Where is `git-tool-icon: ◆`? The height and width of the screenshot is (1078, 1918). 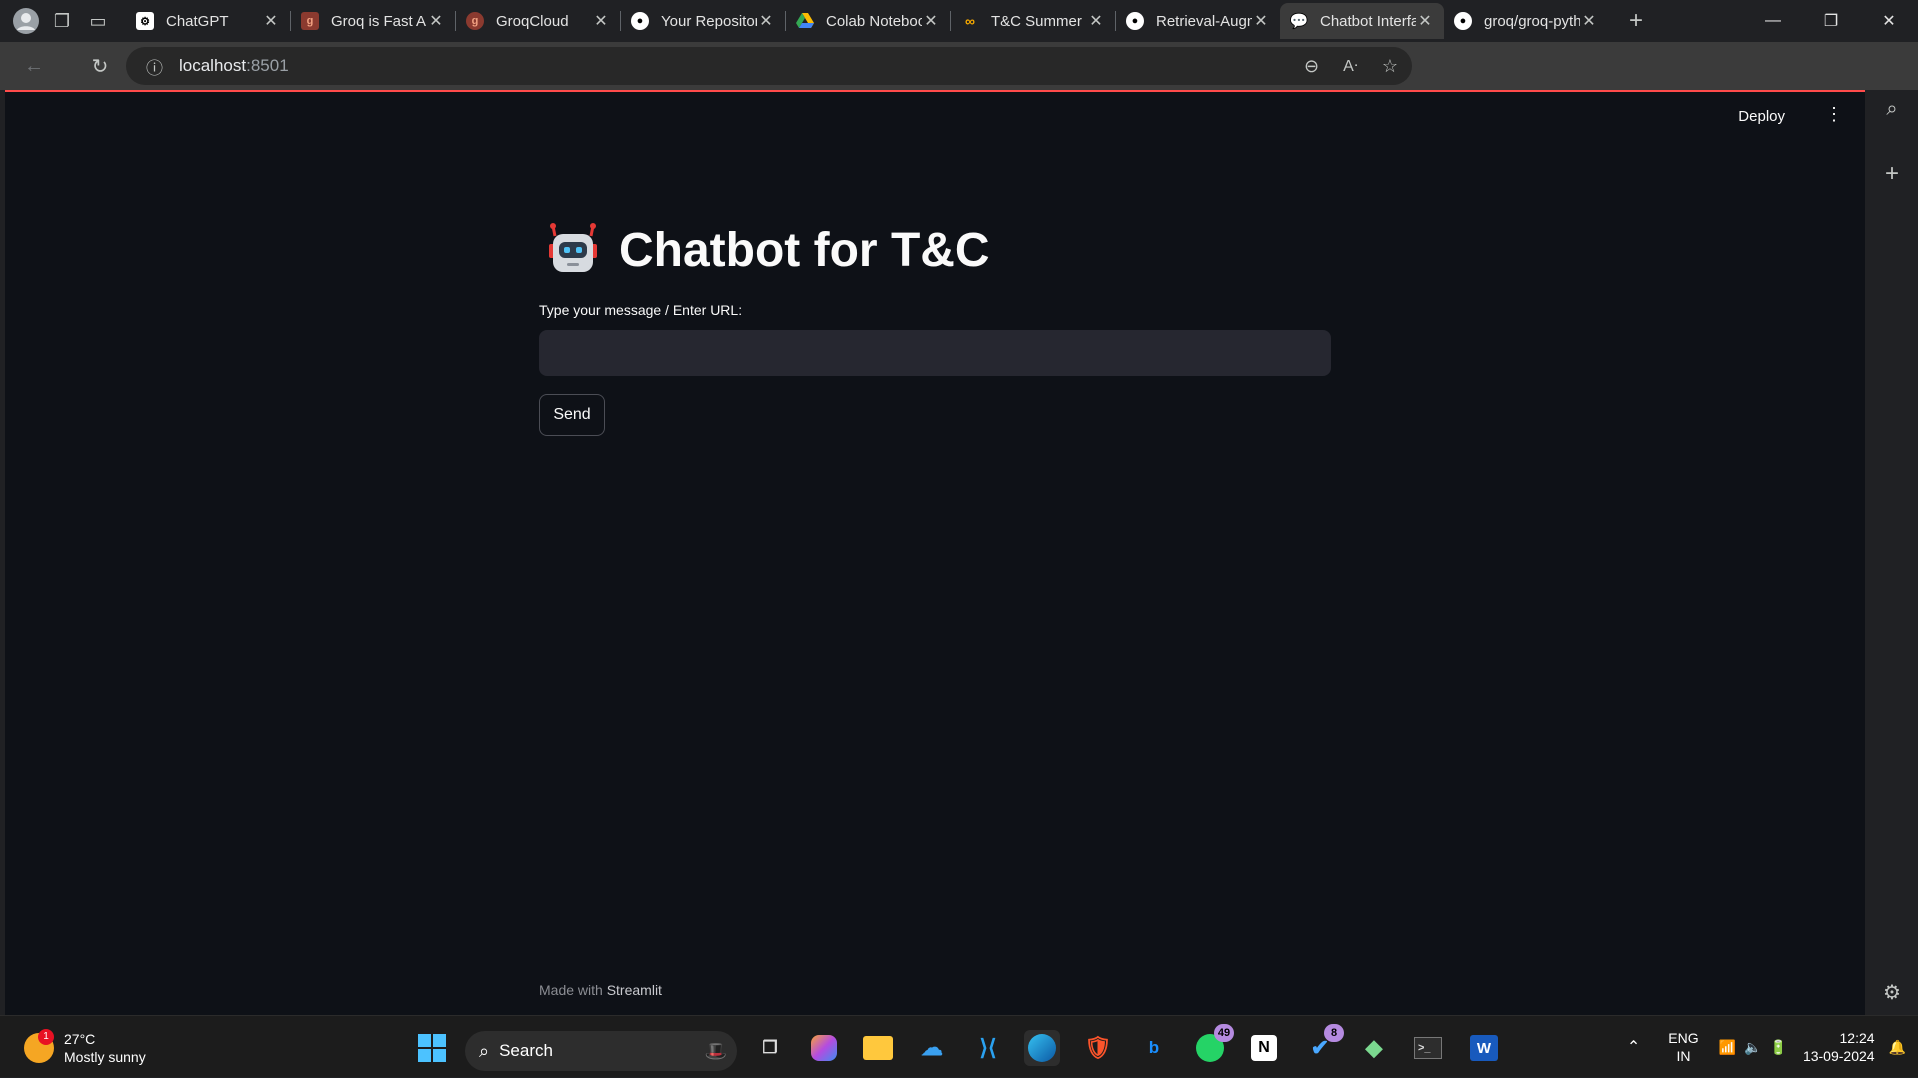 git-tool-icon: ◆ is located at coordinates (1374, 1048).